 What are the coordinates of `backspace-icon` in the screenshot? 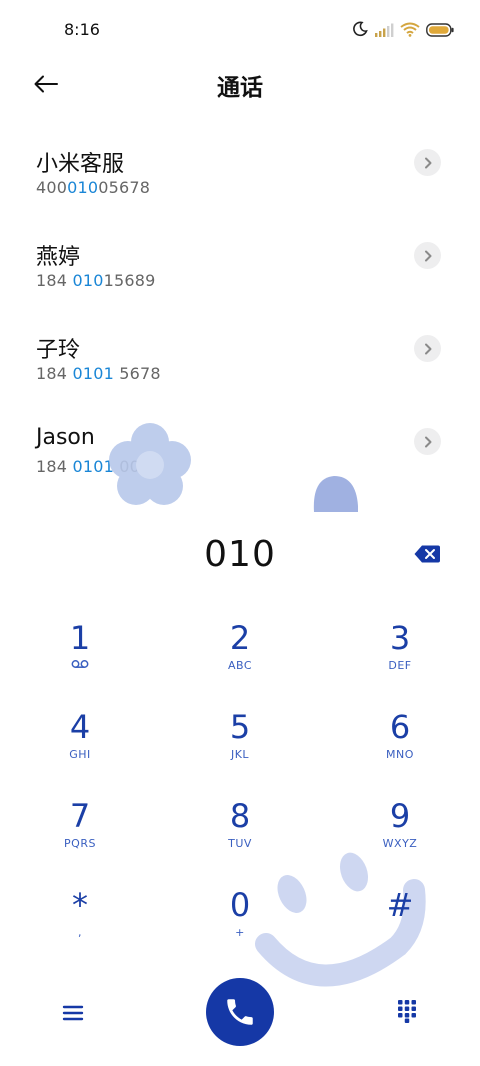 It's located at (427, 554).